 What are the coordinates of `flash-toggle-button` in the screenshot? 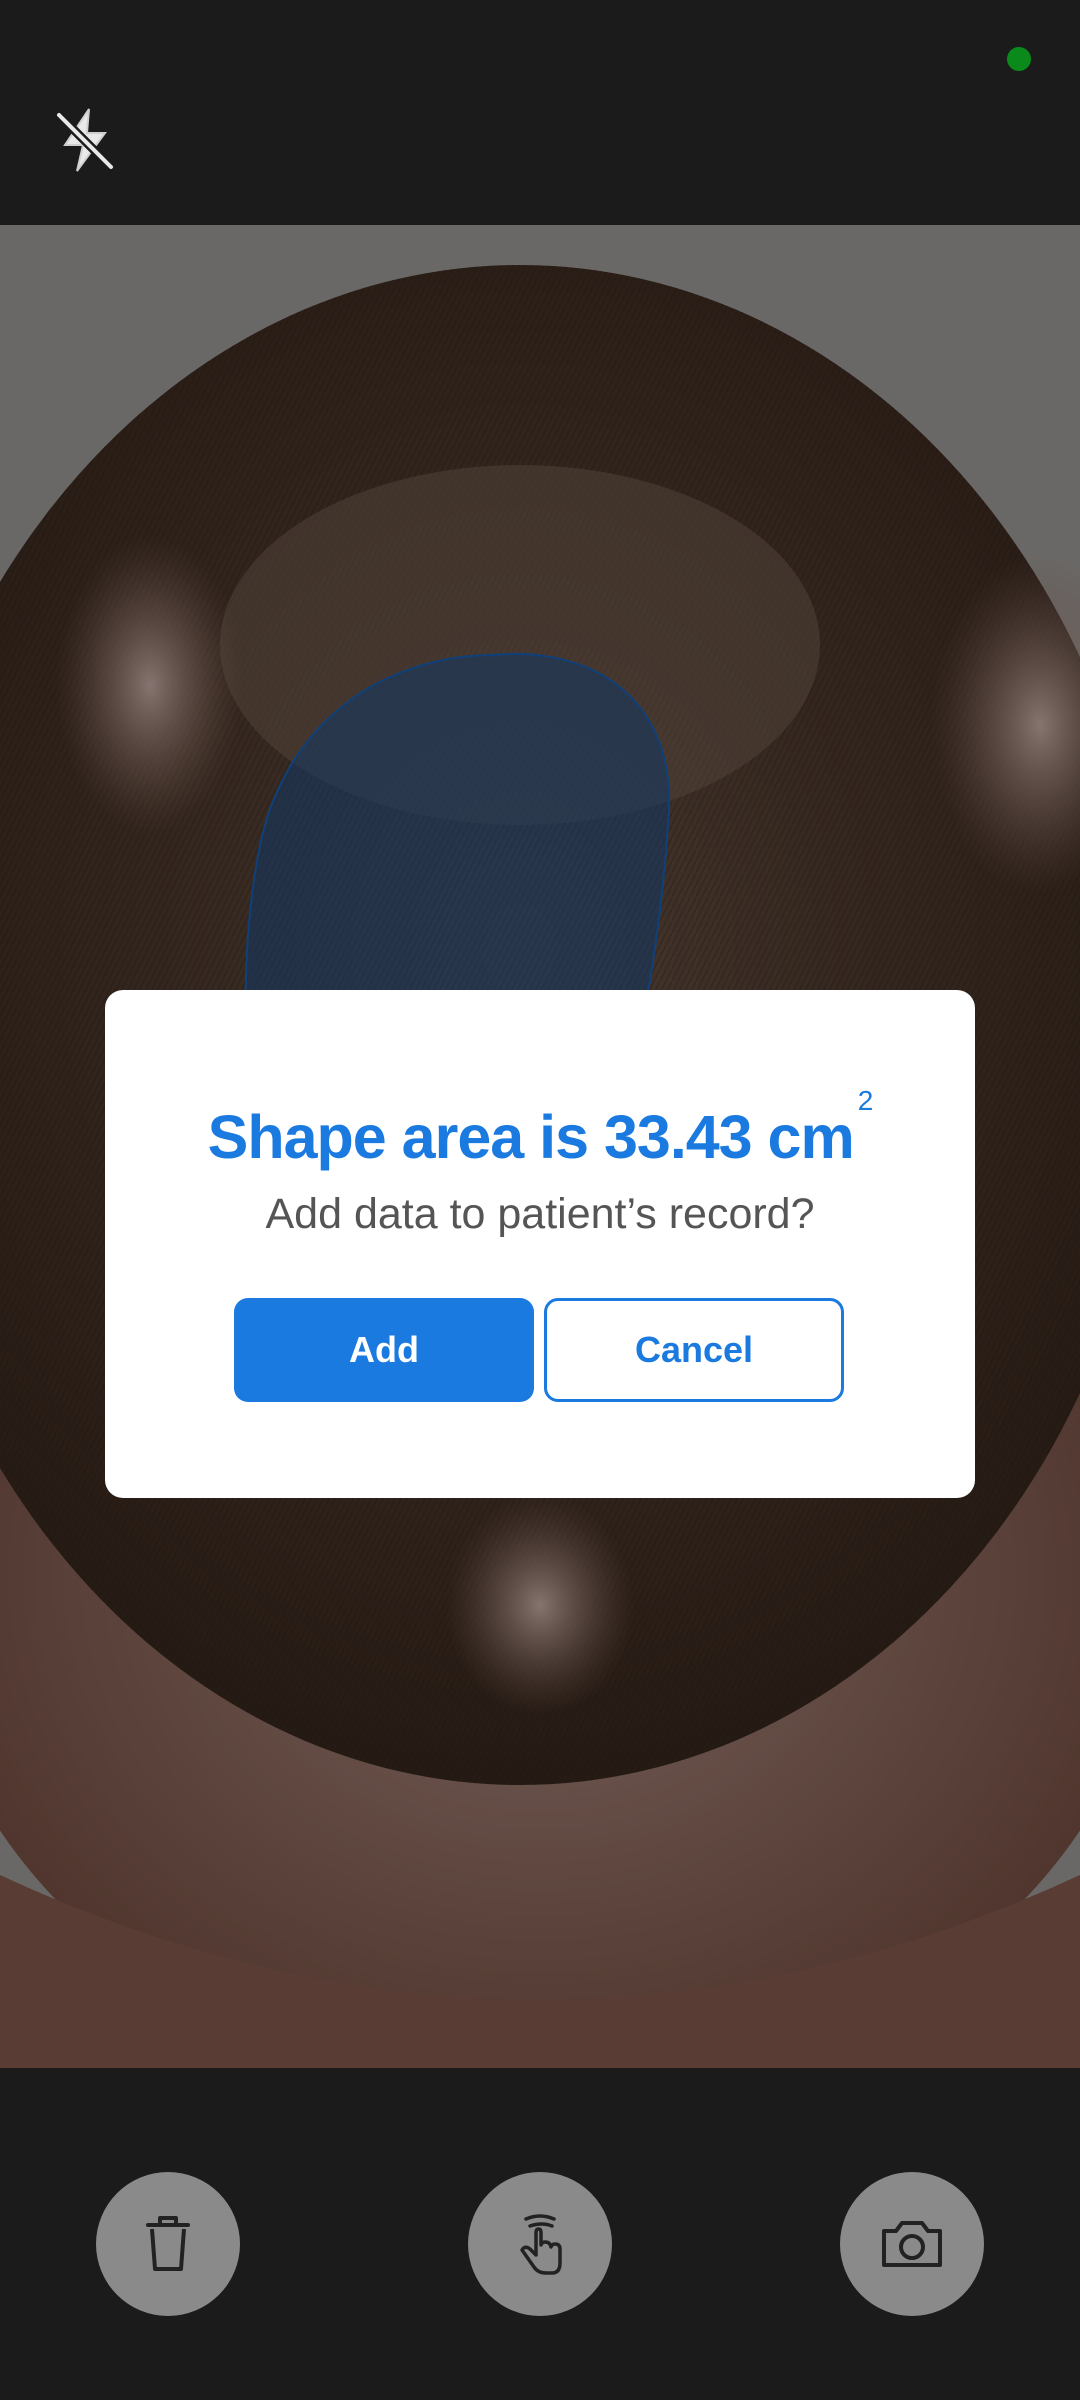 It's located at (85, 140).